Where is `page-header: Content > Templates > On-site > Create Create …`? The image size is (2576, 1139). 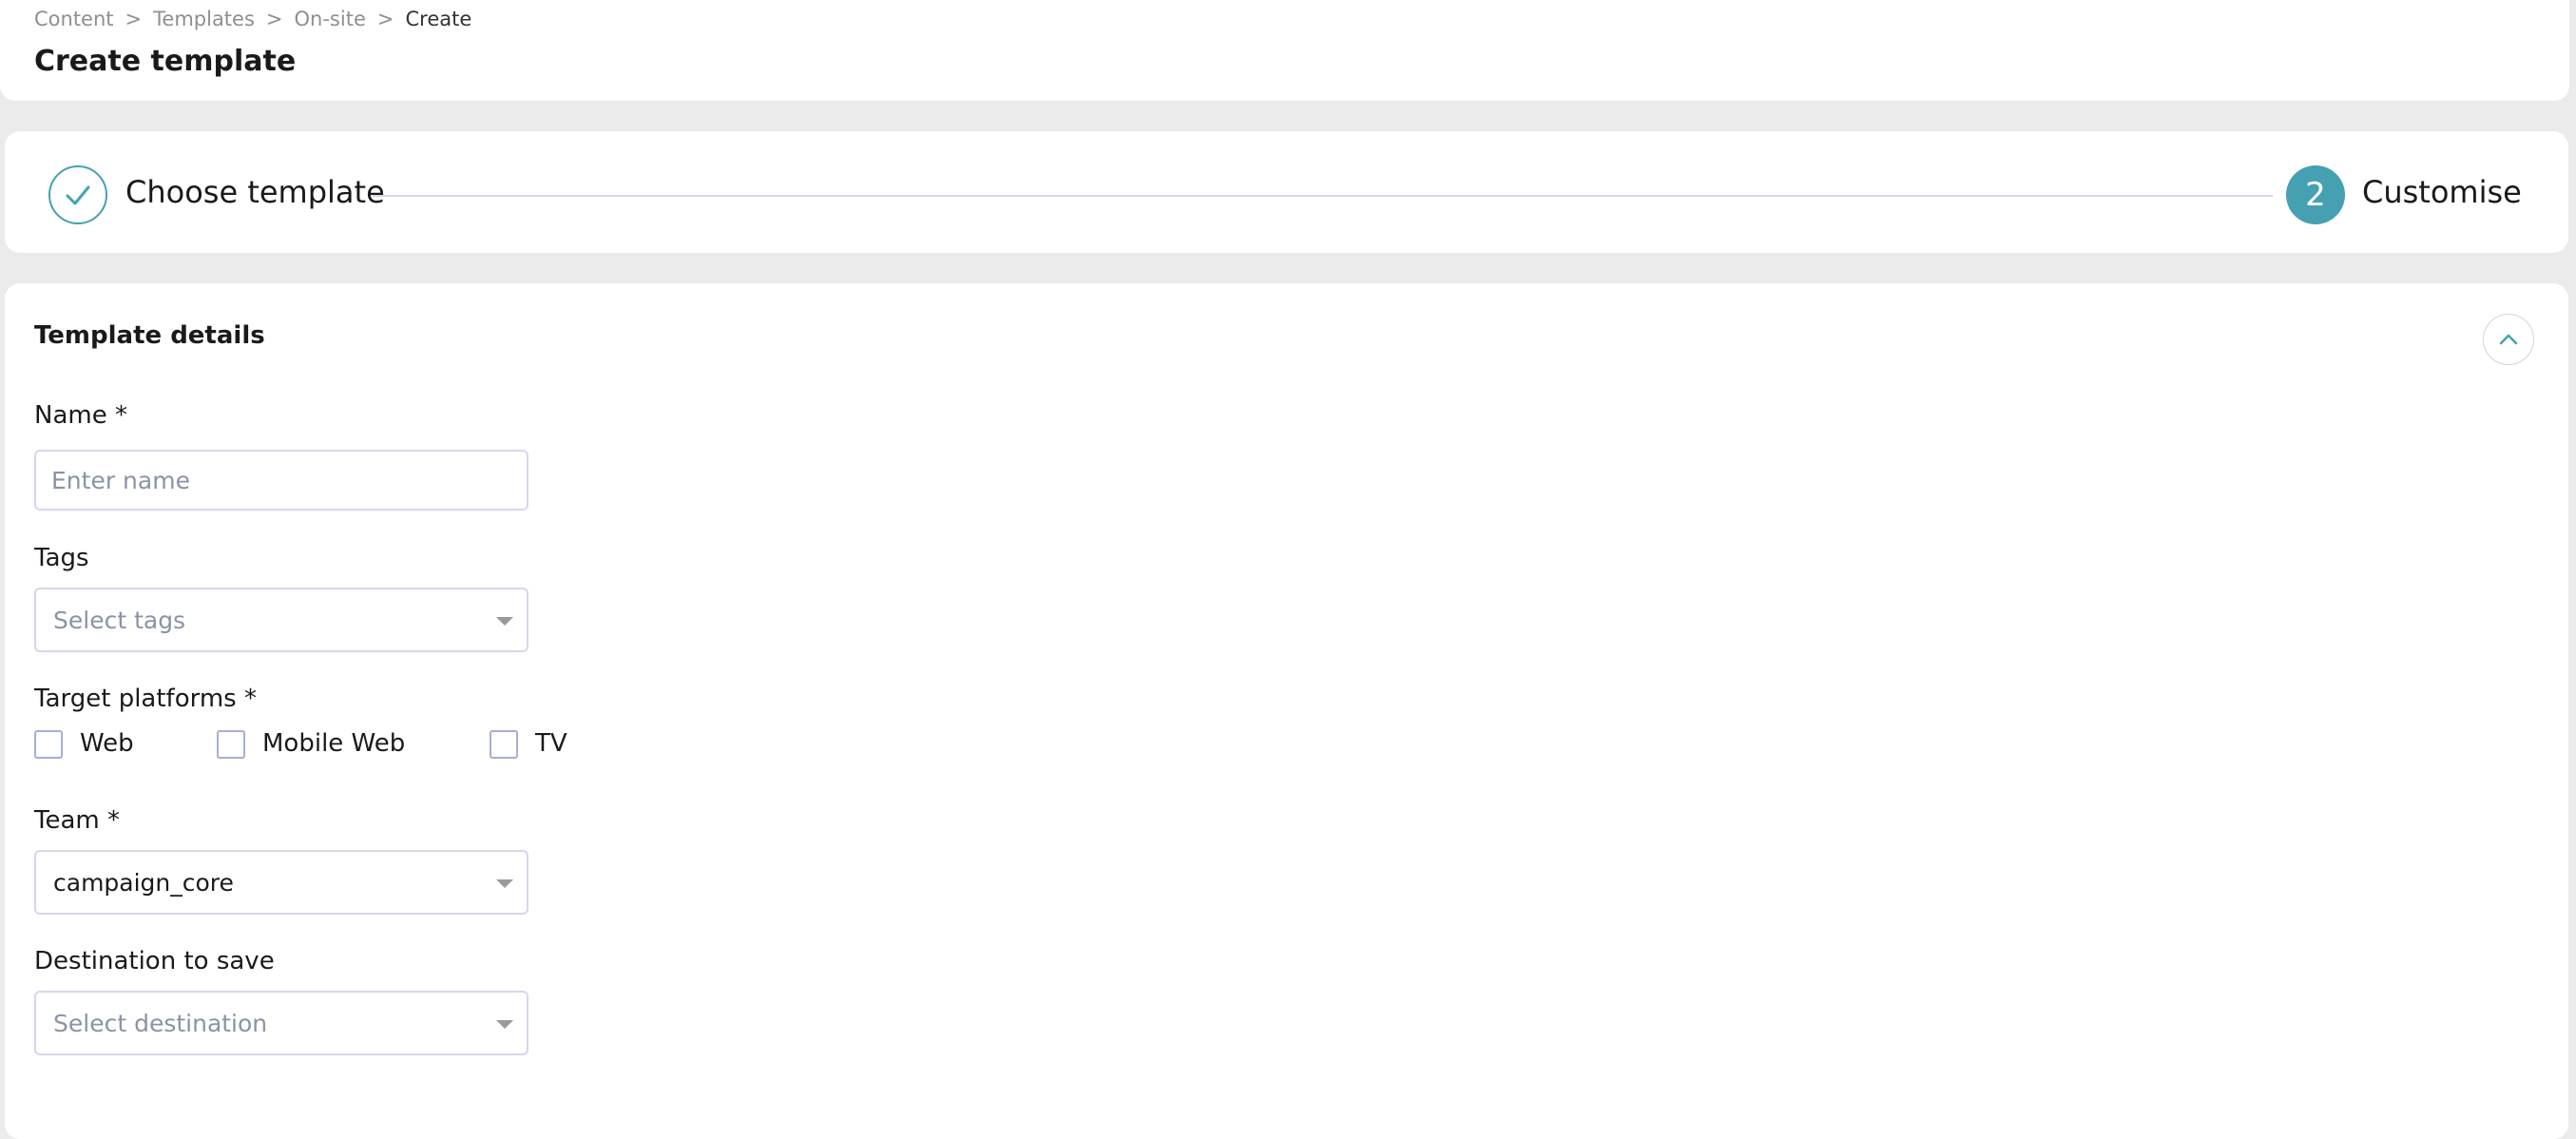 page-header: Content > Templates > On-site > Create Create … is located at coordinates (1284, 50).